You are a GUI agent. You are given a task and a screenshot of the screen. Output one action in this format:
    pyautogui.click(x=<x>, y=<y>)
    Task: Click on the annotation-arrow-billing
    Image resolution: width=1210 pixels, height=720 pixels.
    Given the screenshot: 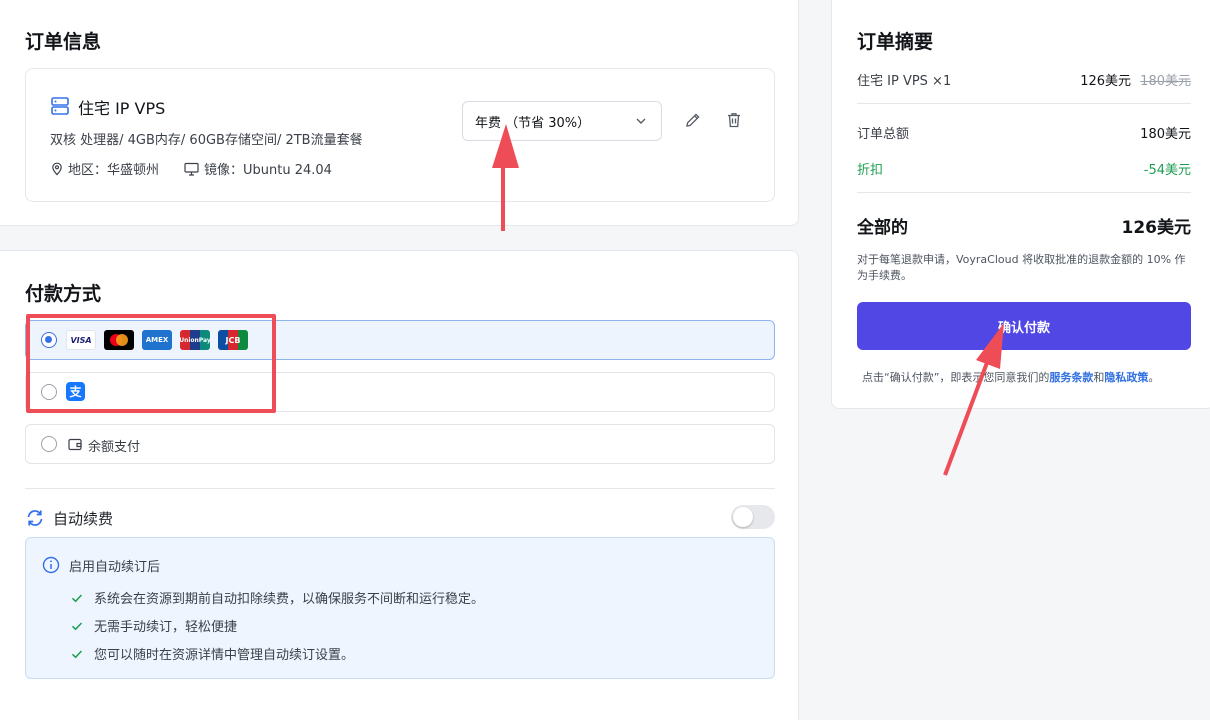 What is the action you would take?
    pyautogui.click(x=505, y=177)
    